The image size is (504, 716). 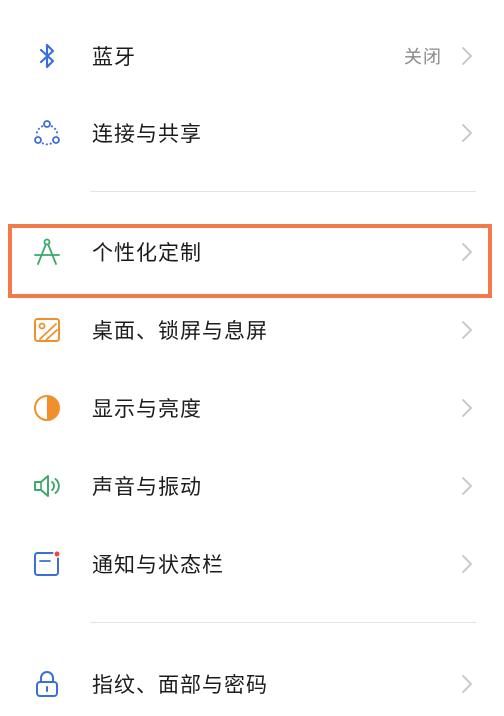 What do you see at coordinates (252, 486) in the screenshot?
I see `settings-item-sound: 声音与振动` at bounding box center [252, 486].